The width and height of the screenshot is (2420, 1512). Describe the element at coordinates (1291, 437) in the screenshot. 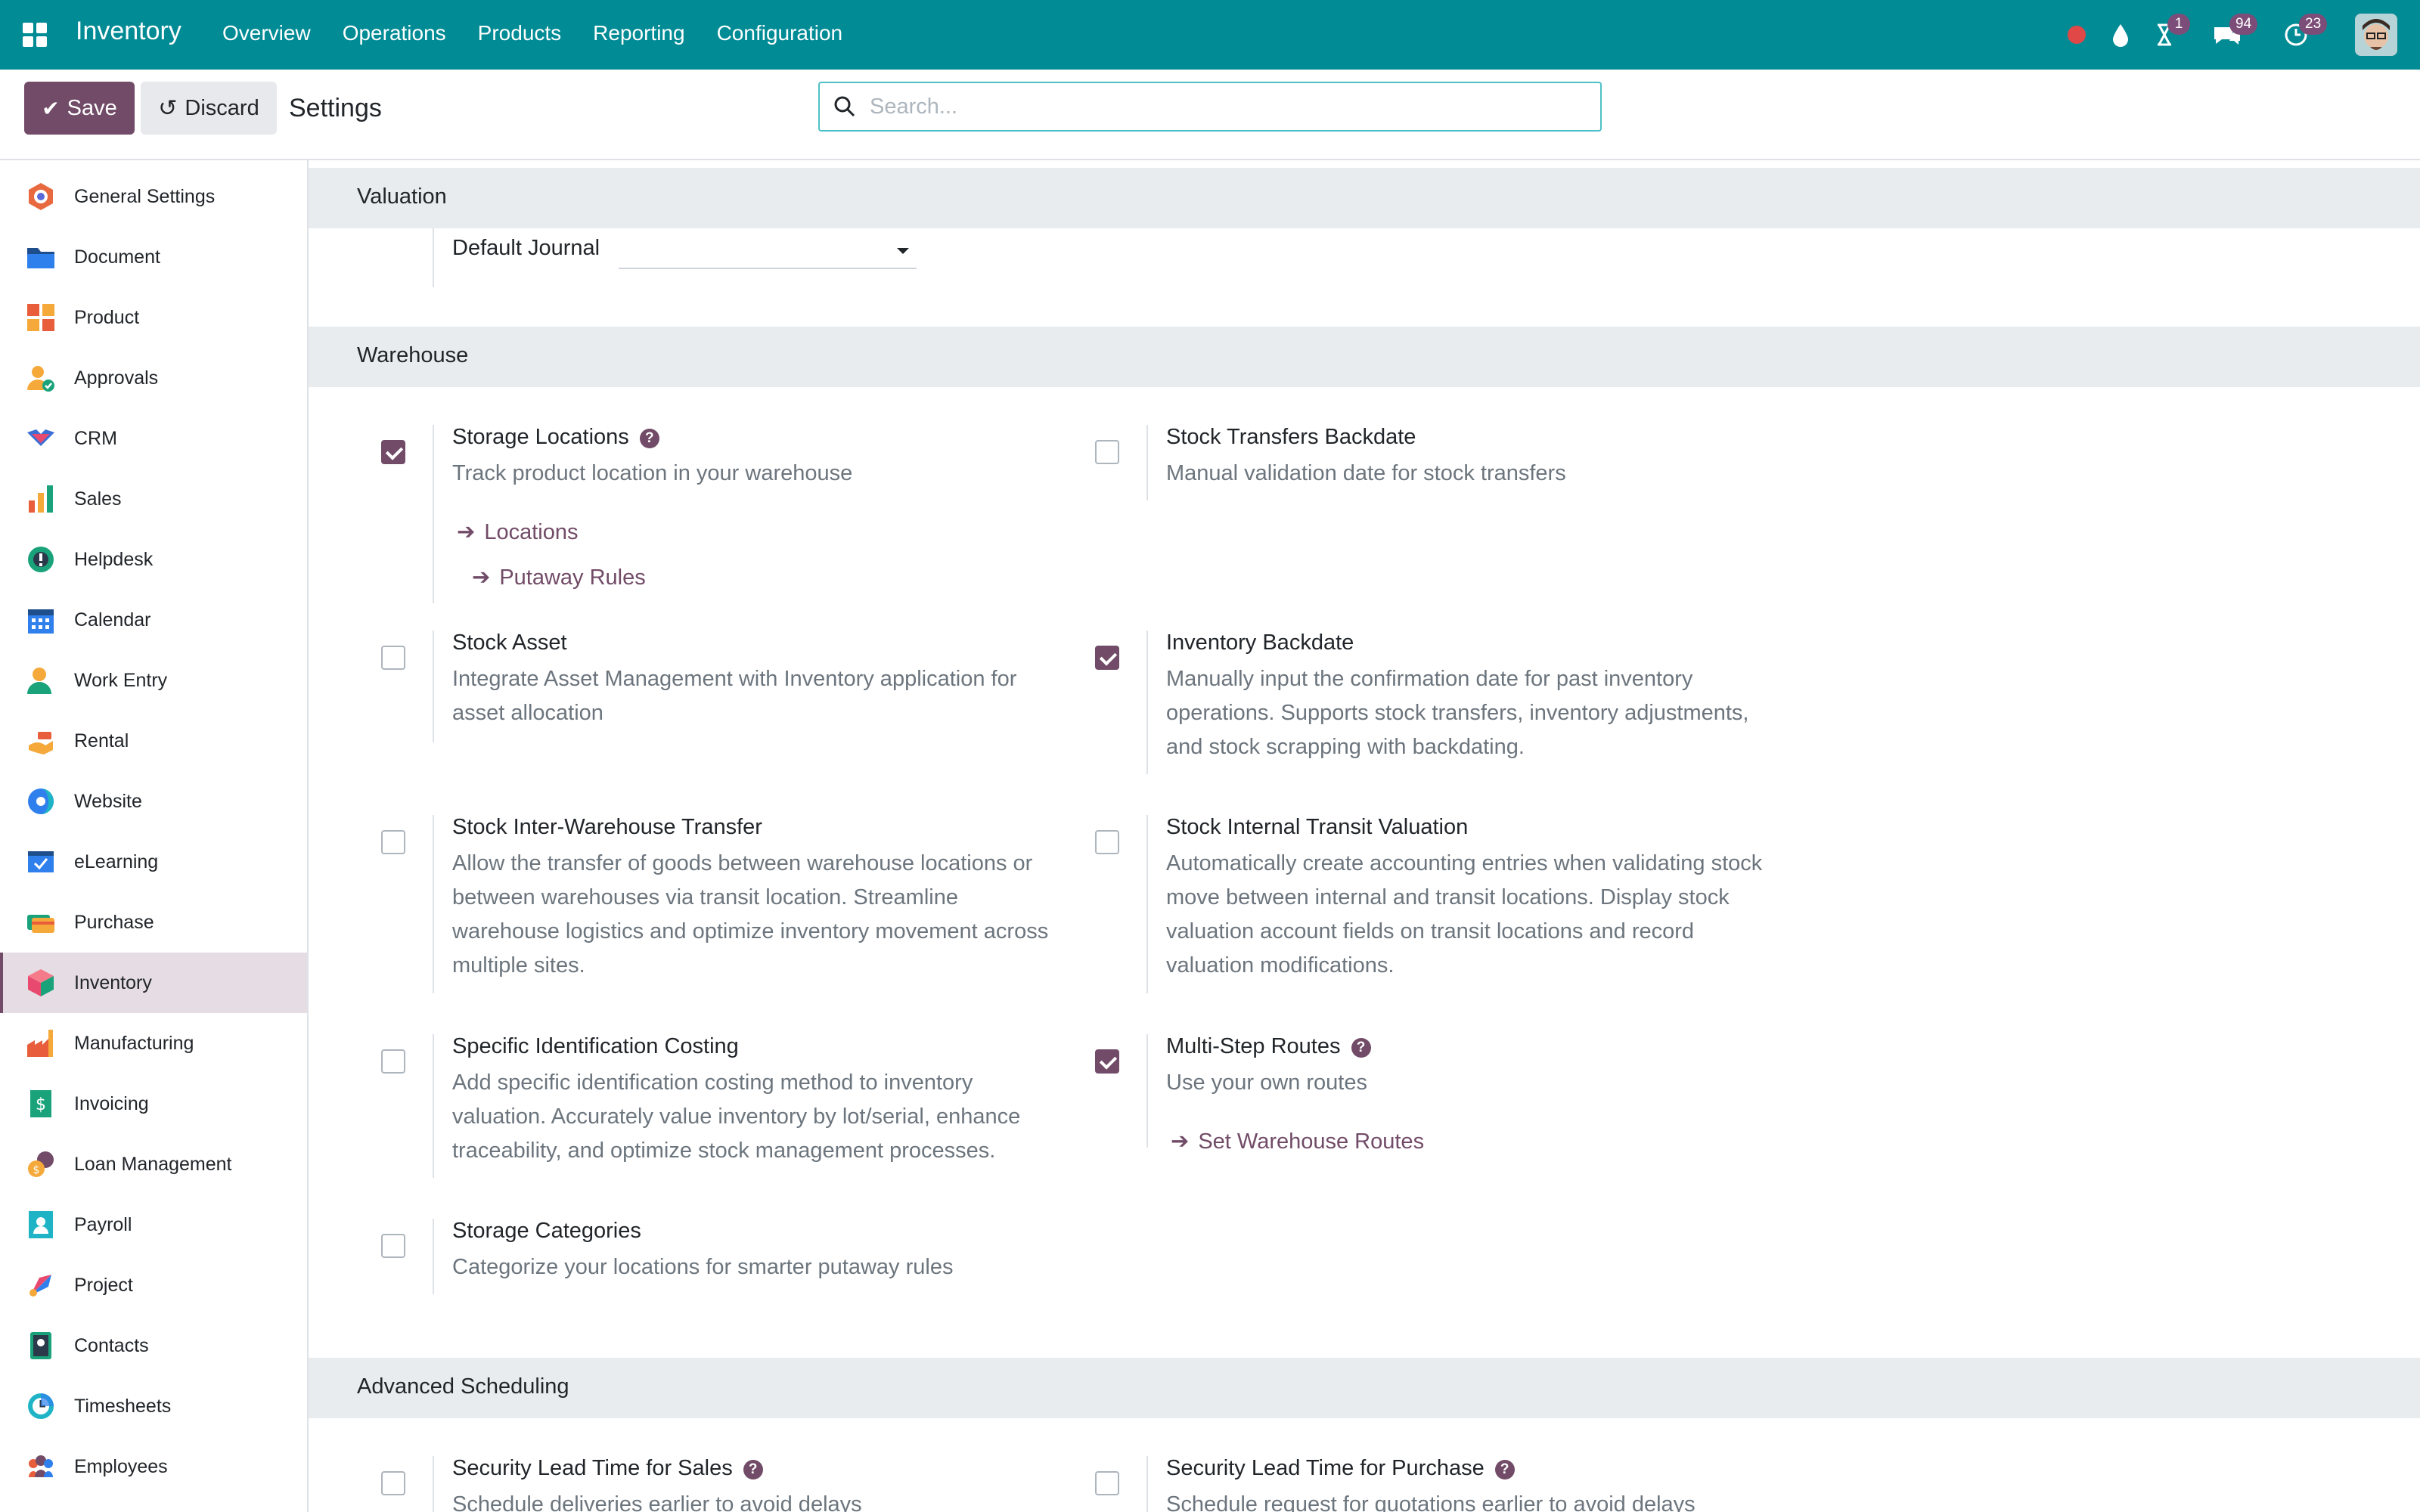

I see `stock-transfers-backdate-title: Stock Transfers Backdate` at that location.